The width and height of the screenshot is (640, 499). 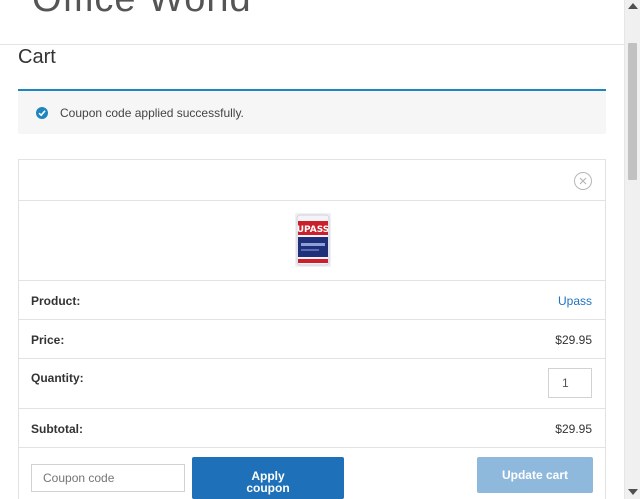 I want to click on subtotal-value: $29.95, so click(x=573, y=429).